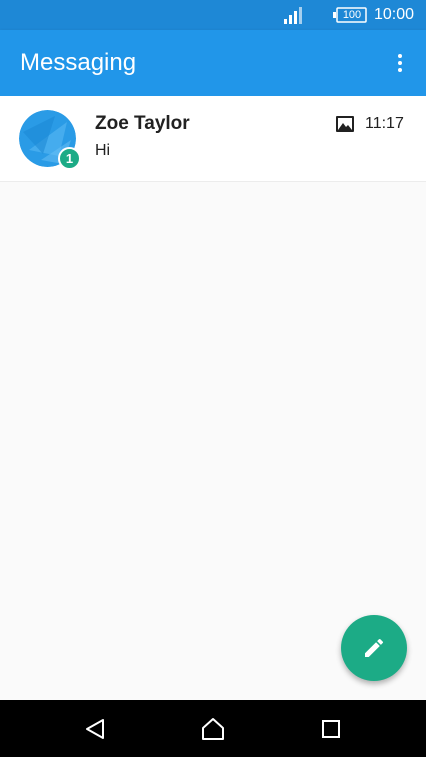 The width and height of the screenshot is (426, 757). I want to click on more-vert-icon, so click(400, 63).